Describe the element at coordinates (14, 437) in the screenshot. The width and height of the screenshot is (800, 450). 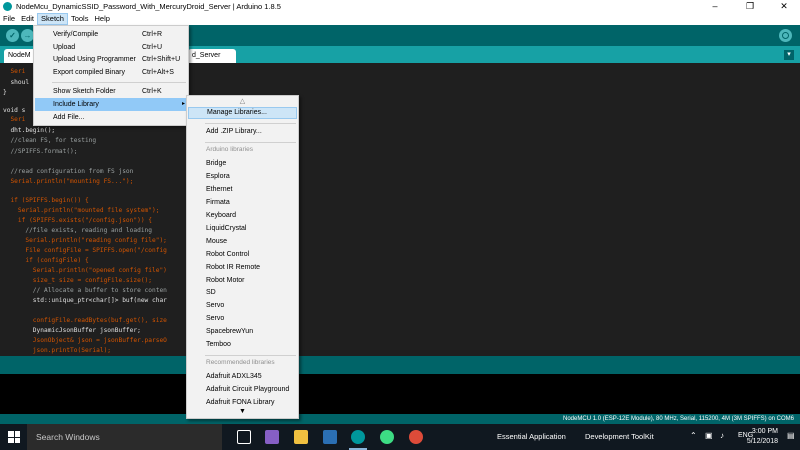
I see `windows-start-icon` at that location.